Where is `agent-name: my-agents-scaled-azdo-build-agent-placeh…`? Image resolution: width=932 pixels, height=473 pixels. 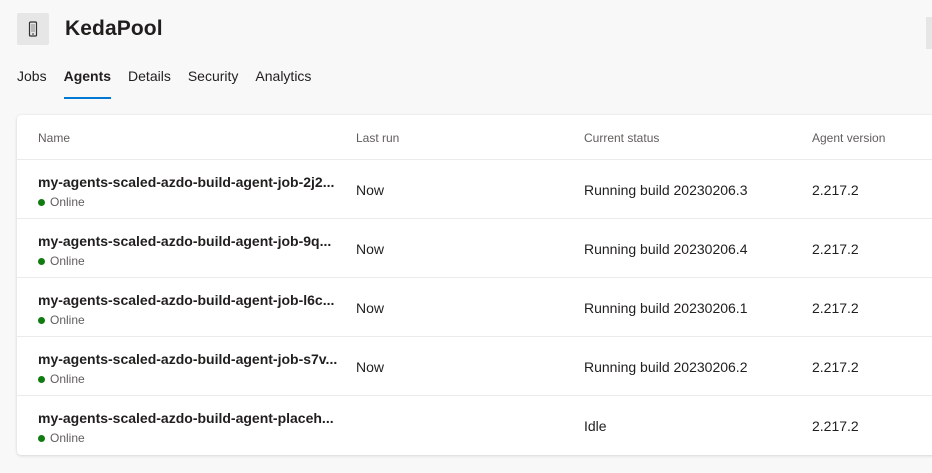
agent-name: my-agents-scaled-azdo-build-agent-placeh… is located at coordinates (186, 418).